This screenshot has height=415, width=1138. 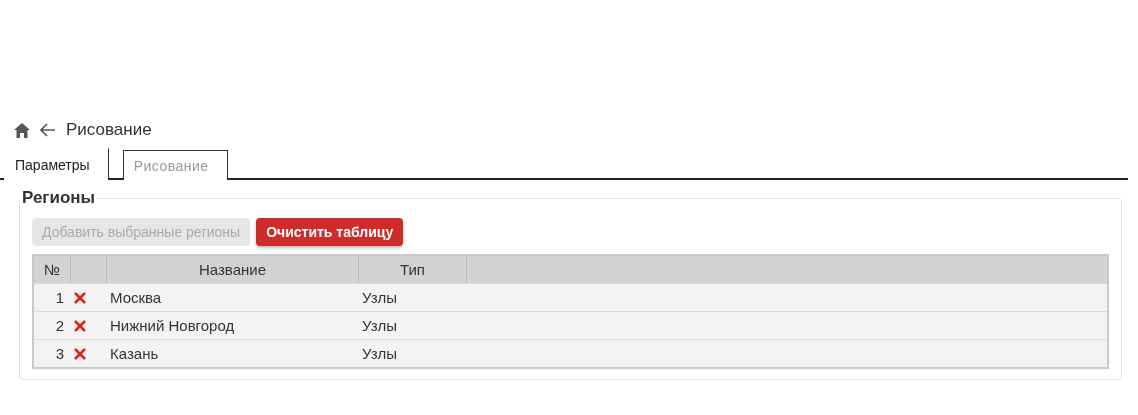 I want to click on page-title: Рисование, so click(x=109, y=130).